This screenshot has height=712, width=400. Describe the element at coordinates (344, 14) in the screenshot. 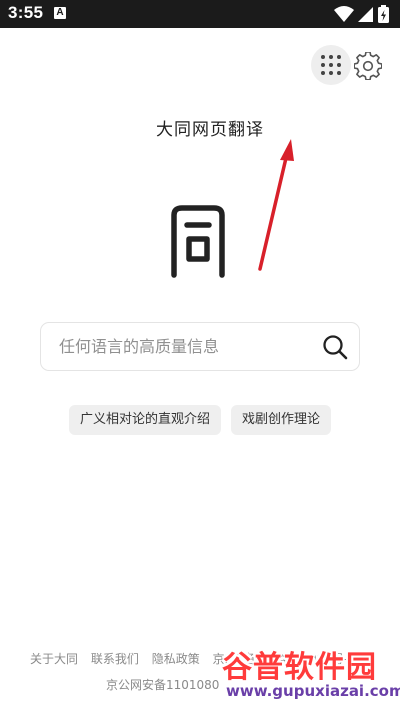

I see `wifi-icon` at that location.